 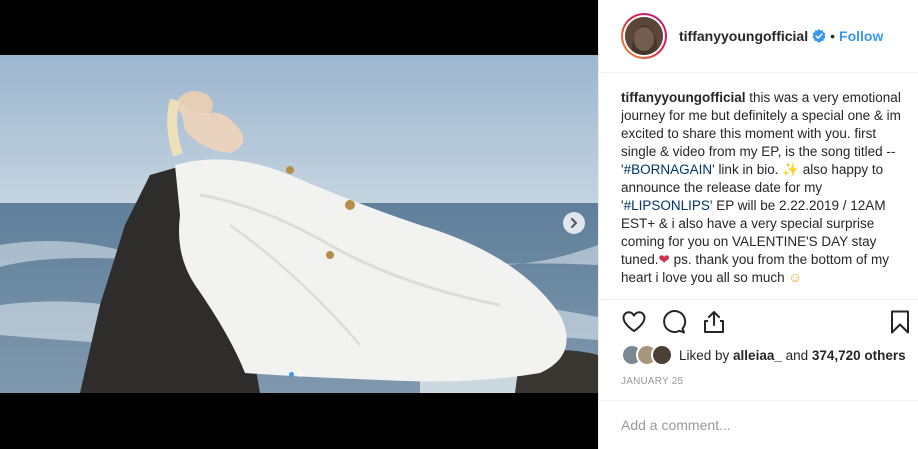 I want to click on avatar-photo, so click(x=644, y=36).